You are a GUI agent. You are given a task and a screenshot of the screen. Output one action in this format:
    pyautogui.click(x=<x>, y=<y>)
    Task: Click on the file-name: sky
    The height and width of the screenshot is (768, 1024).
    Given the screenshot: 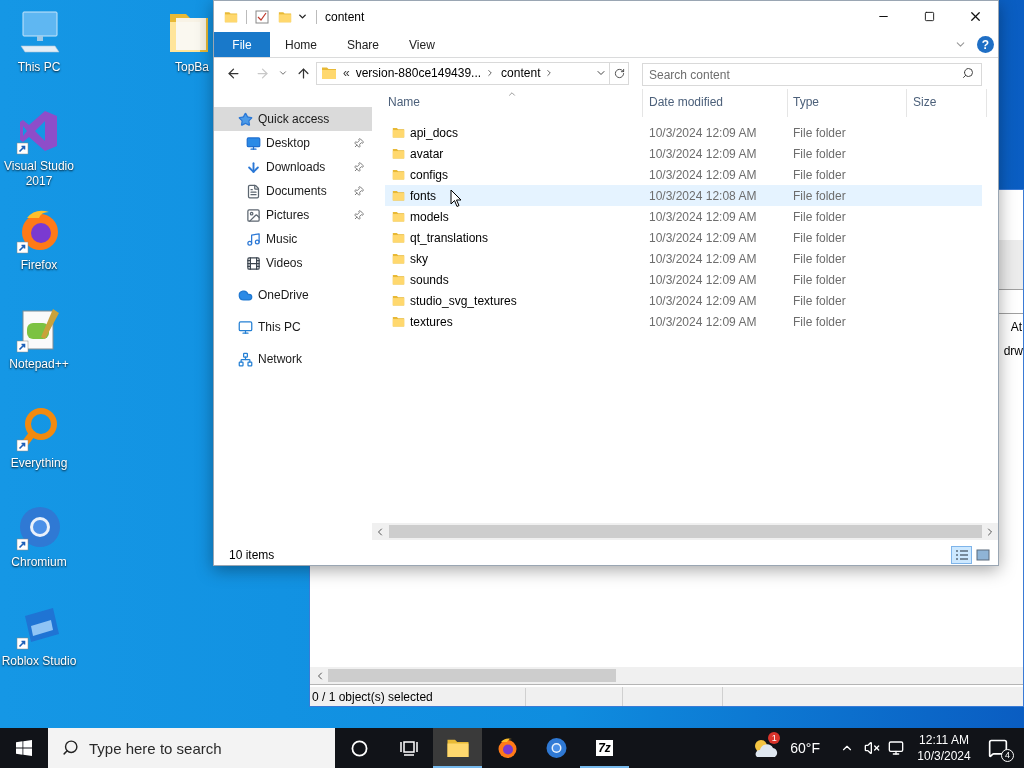 What is the action you would take?
    pyautogui.click(x=419, y=259)
    